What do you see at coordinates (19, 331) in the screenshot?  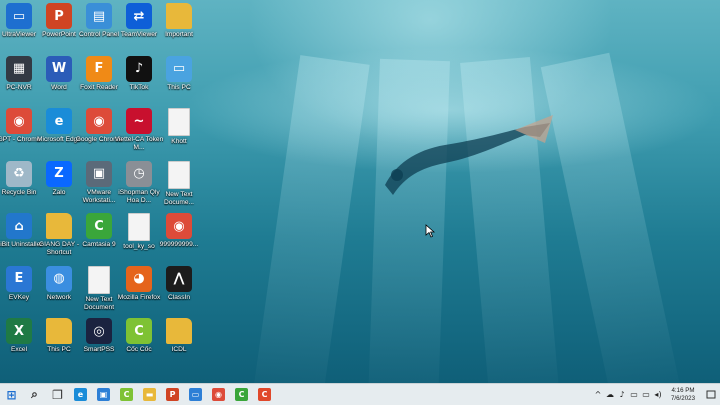 I see `excel-icon: X` at bounding box center [19, 331].